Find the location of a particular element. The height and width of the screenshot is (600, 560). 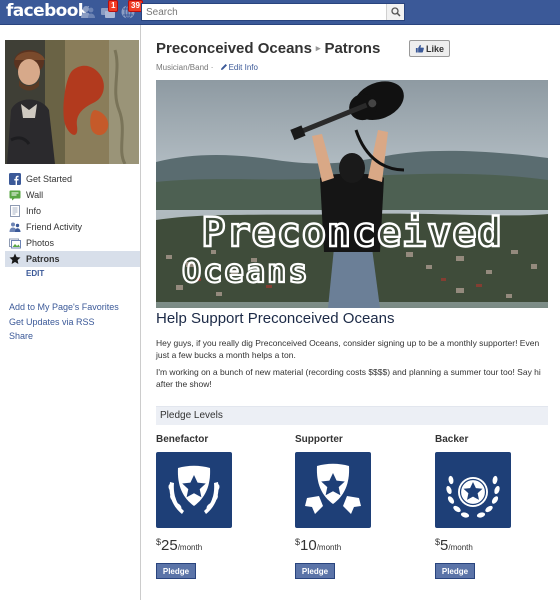

banner-title-line1: Preconceived is located at coordinates (352, 233).